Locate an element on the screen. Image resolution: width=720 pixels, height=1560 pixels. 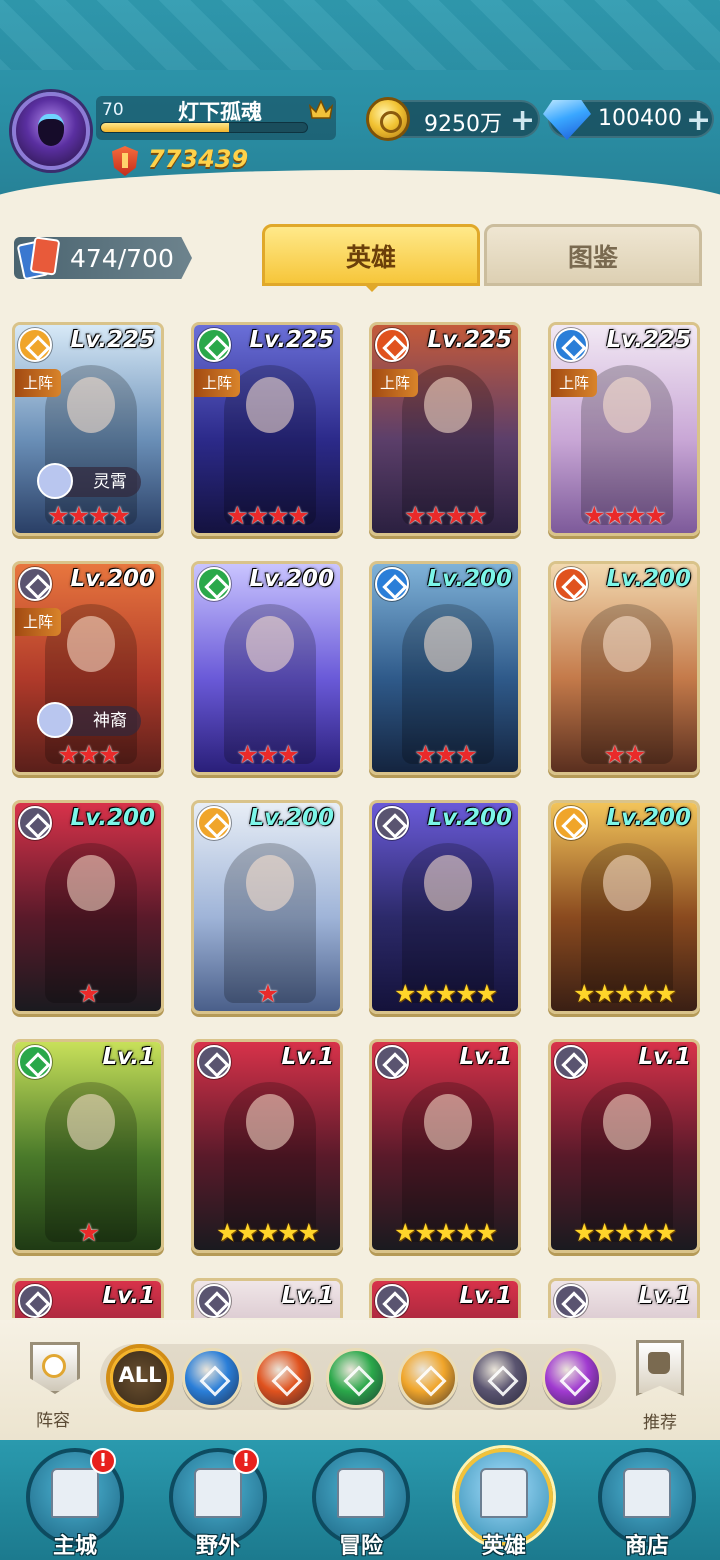
star-rating: ★ is located at coordinates (88, 994).